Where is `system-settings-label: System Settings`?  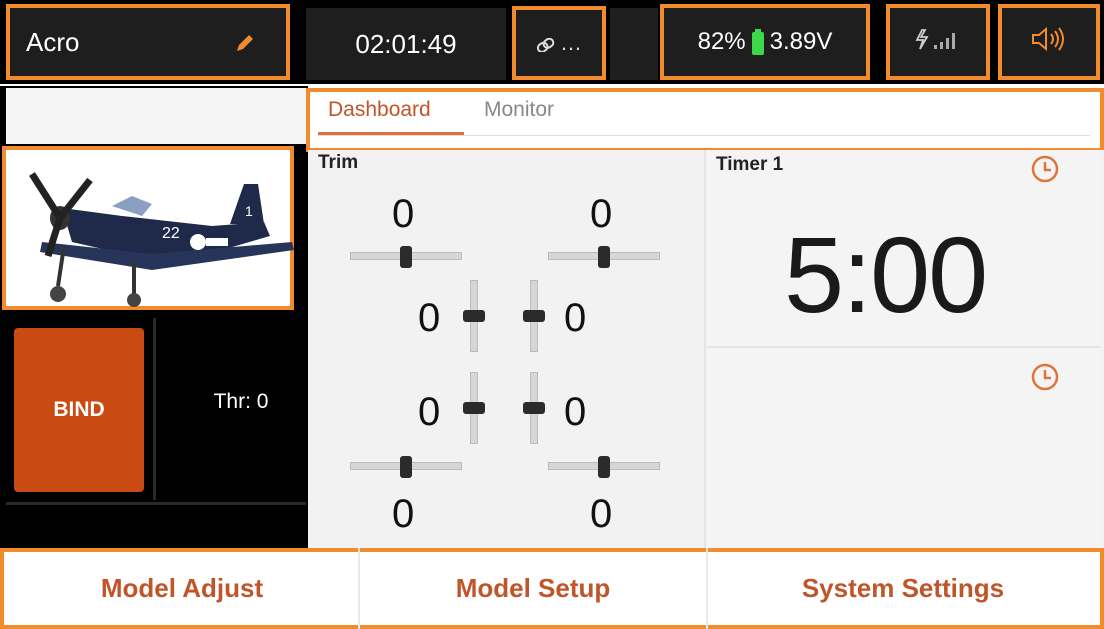 system-settings-label: System Settings is located at coordinates (903, 588).